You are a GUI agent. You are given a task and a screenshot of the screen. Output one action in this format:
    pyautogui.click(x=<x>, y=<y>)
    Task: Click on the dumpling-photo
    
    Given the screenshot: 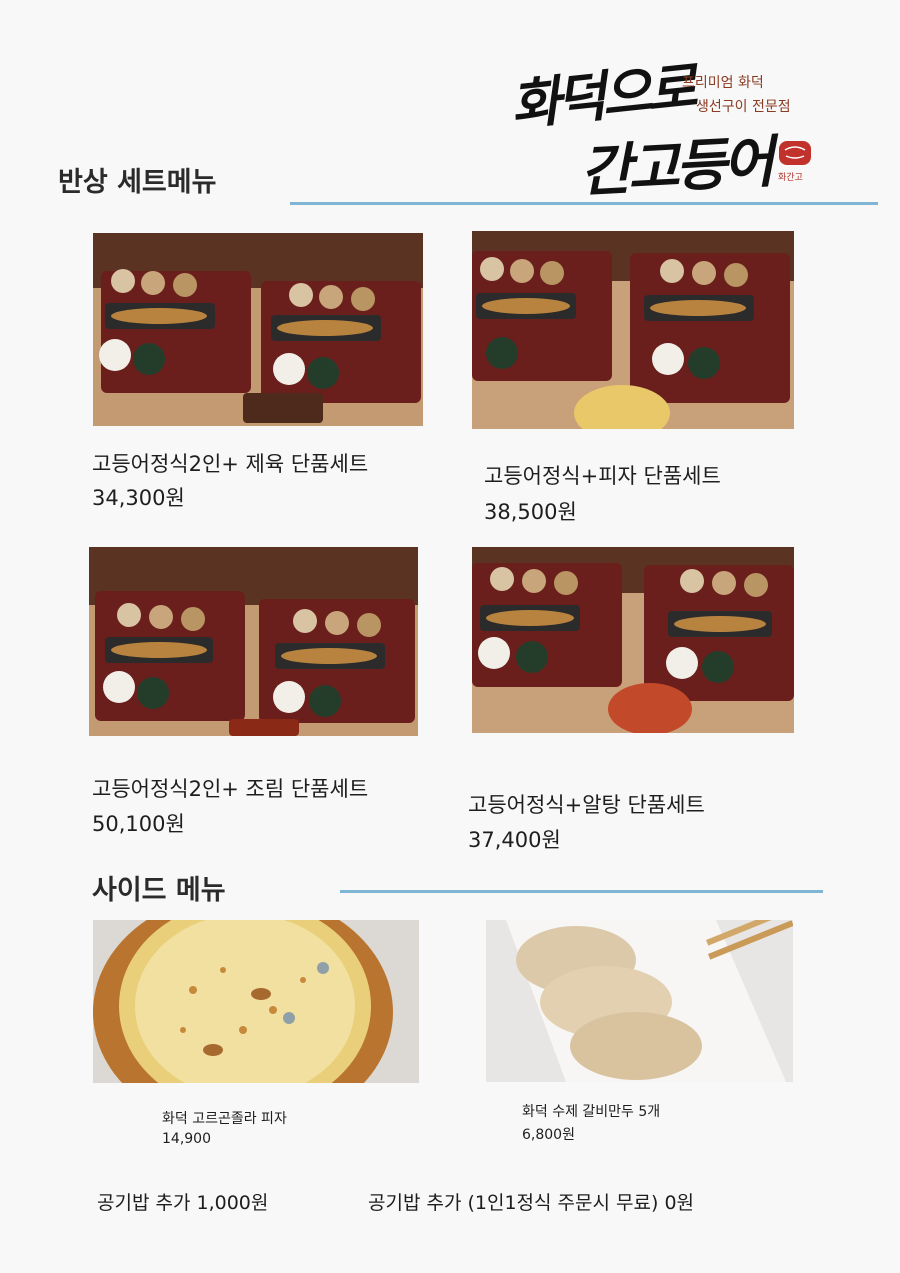 What is the action you would take?
    pyautogui.click(x=639, y=1001)
    